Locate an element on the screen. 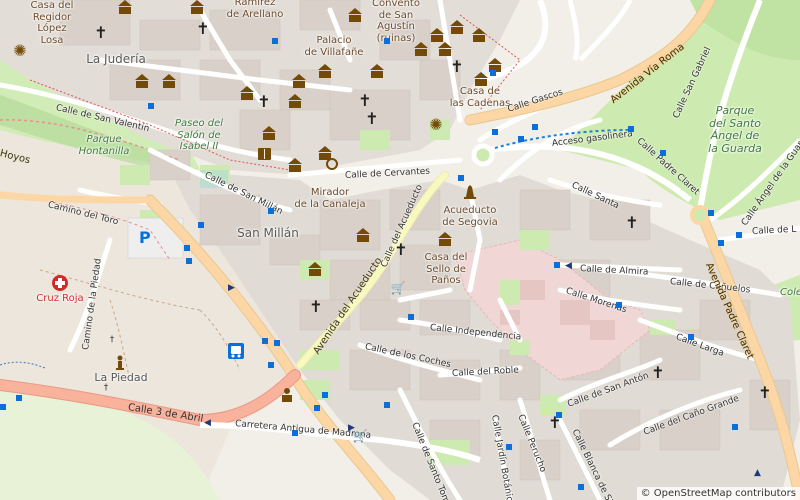 Image resolution: width=800 pixels, height=500 pixels. map-attribution: © OpenStreetMap contributors is located at coordinates (718, 493).